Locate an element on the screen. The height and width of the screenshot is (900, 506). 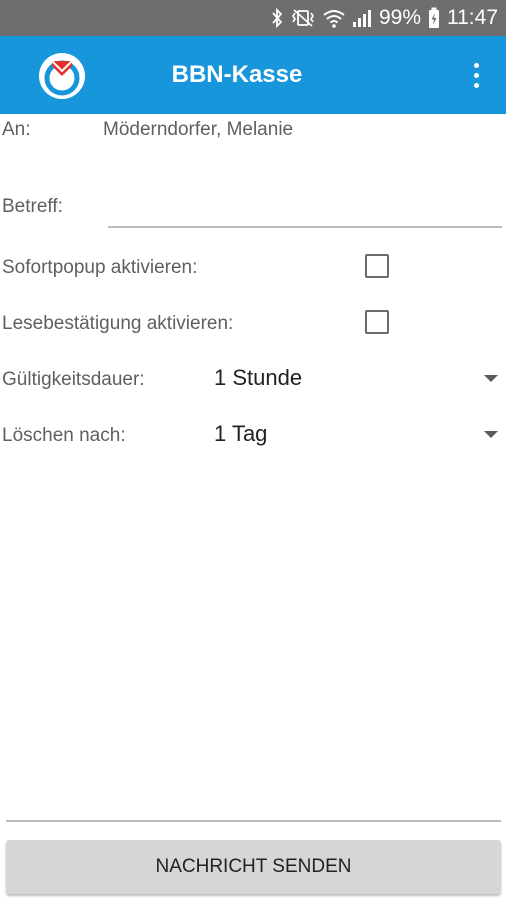
validity-selected-value: 1 Stunde is located at coordinates (258, 377).